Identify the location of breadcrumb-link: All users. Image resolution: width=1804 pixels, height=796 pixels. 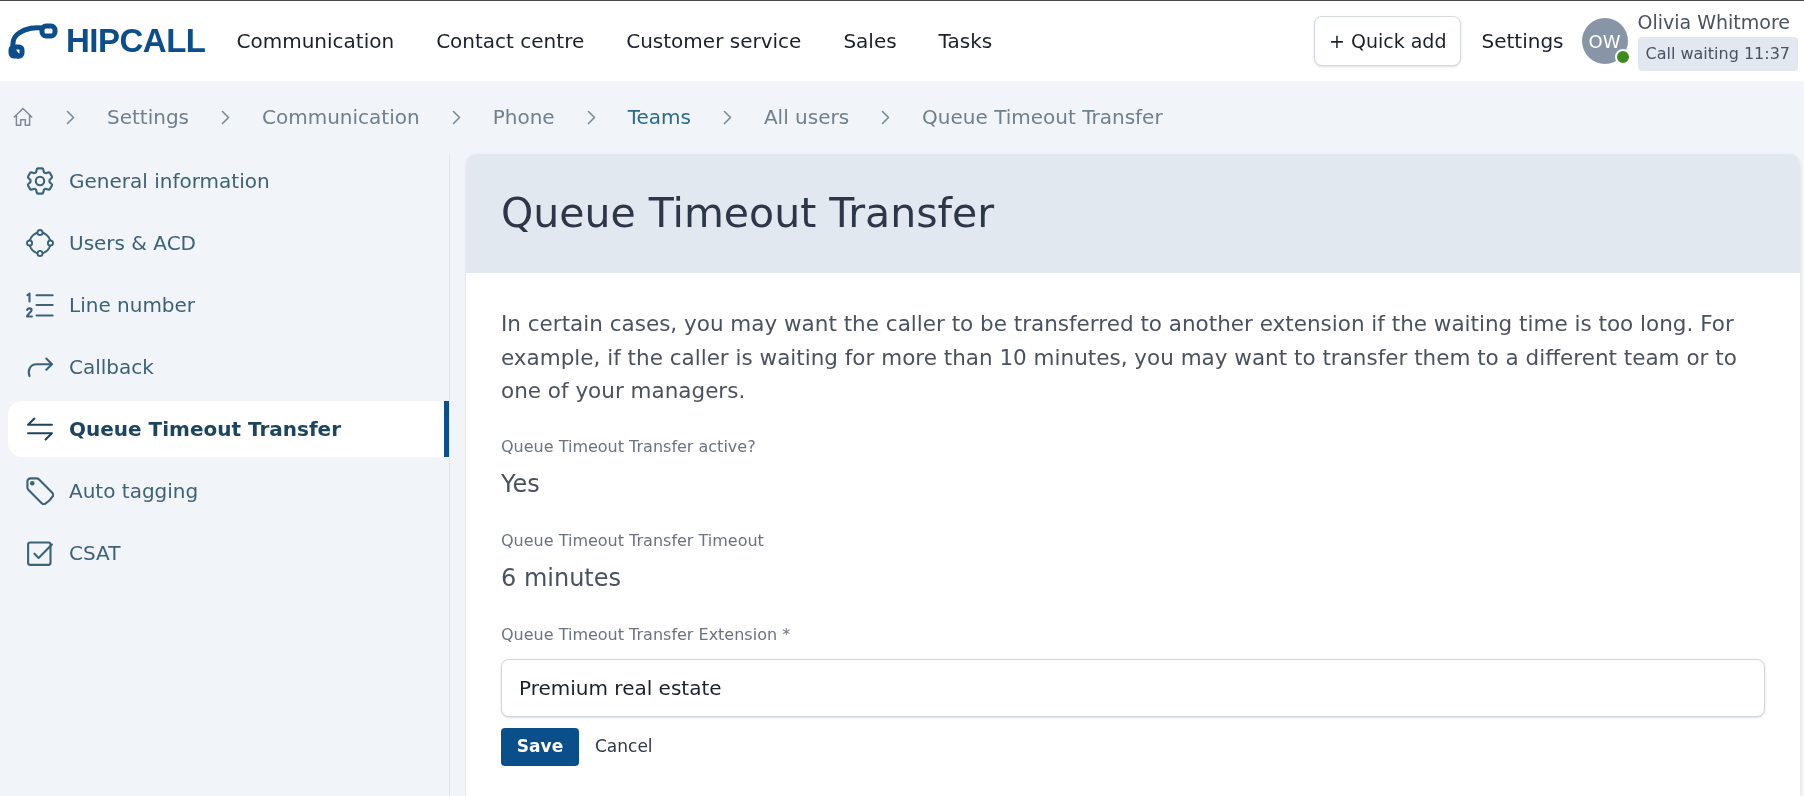
(806, 117).